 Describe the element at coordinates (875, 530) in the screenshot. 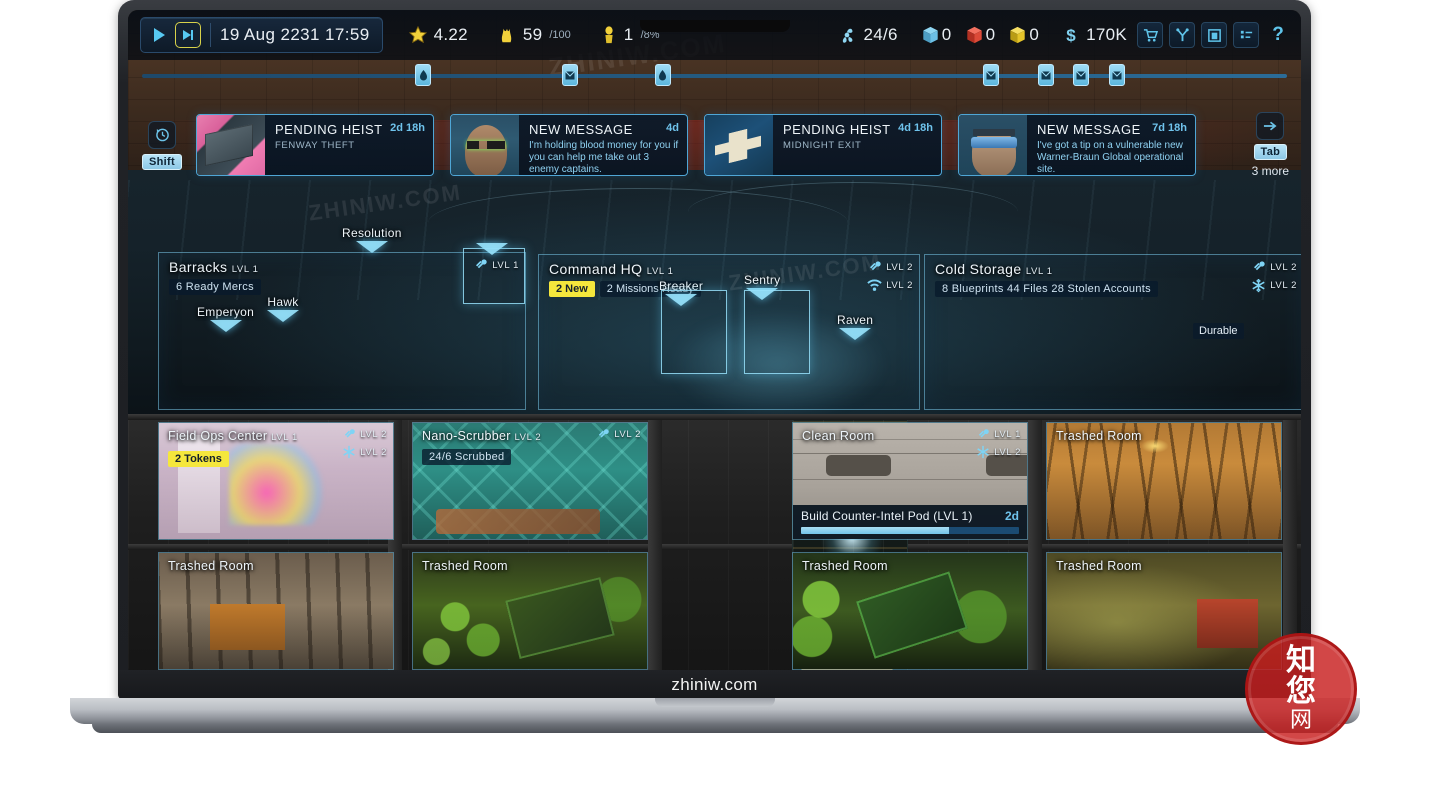

I see `build-fill` at that location.